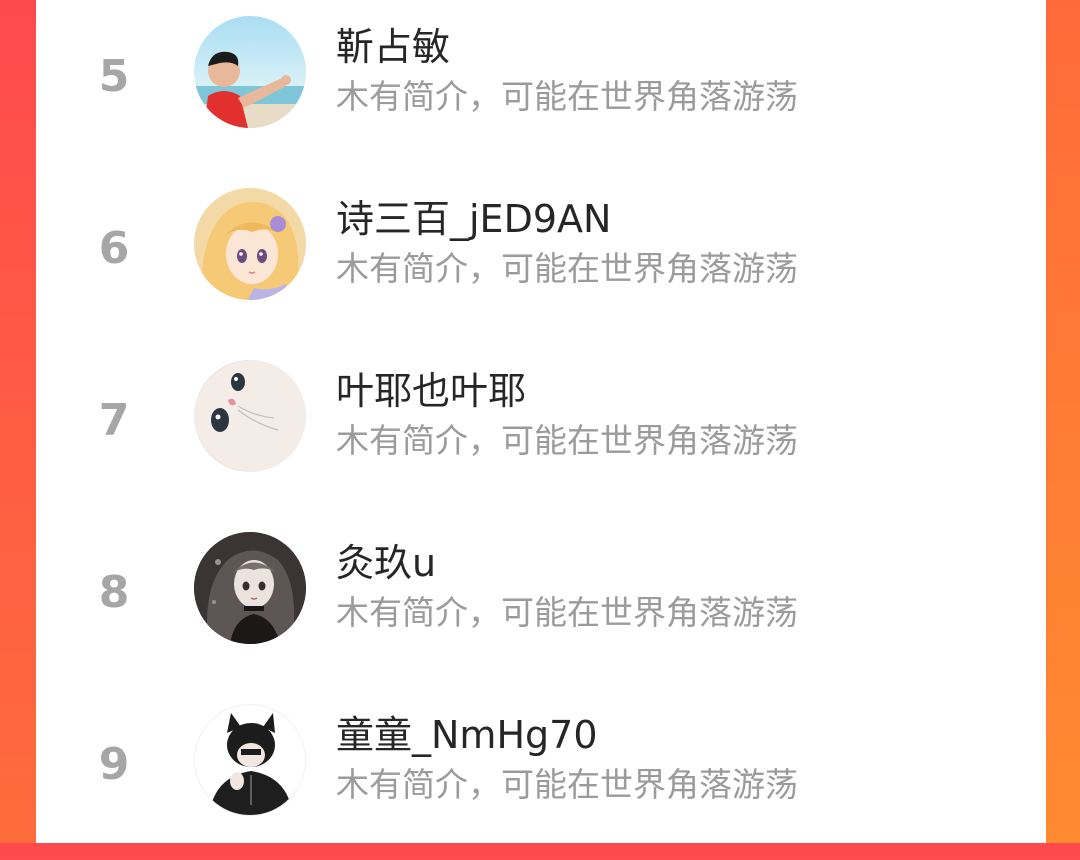 The width and height of the screenshot is (1080, 860). What do you see at coordinates (114, 420) in the screenshot?
I see `rank-number: 7` at bounding box center [114, 420].